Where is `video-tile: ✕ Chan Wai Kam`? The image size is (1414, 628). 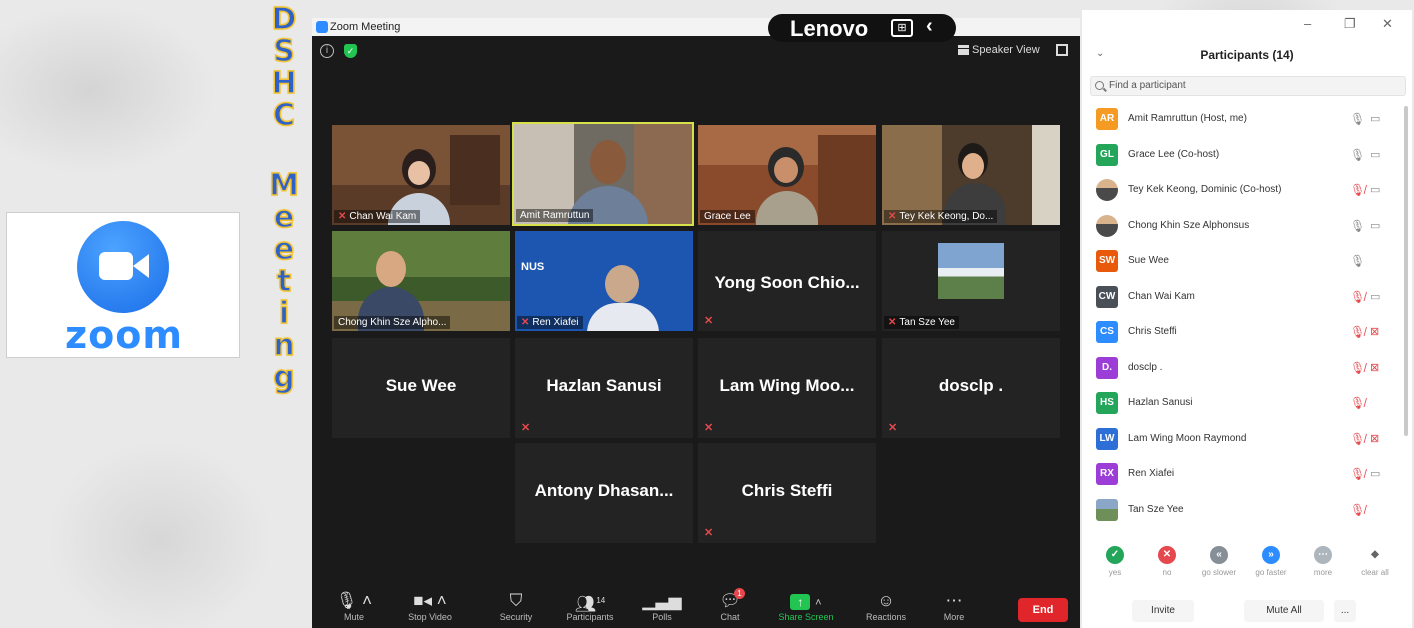 video-tile: ✕ Chan Wai Kam is located at coordinates (421, 175).